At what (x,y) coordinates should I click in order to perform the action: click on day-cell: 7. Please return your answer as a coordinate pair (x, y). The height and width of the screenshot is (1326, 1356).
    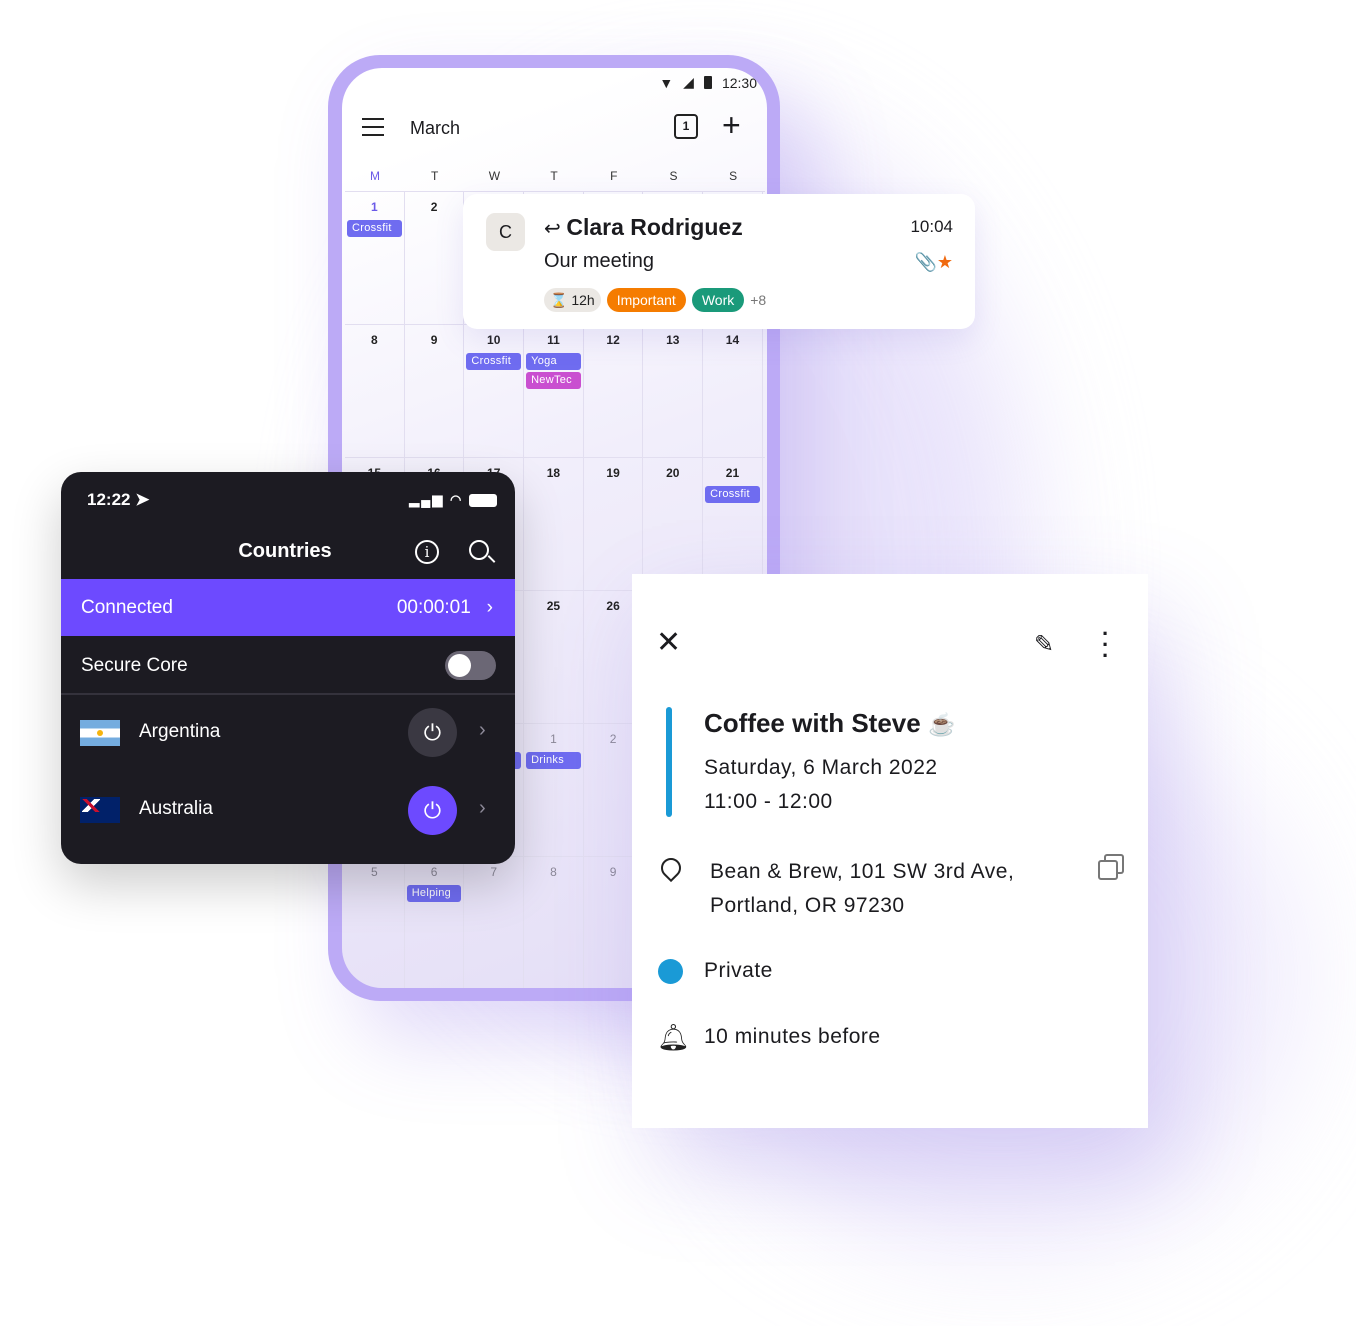
    Looking at the image, I should click on (494, 922).